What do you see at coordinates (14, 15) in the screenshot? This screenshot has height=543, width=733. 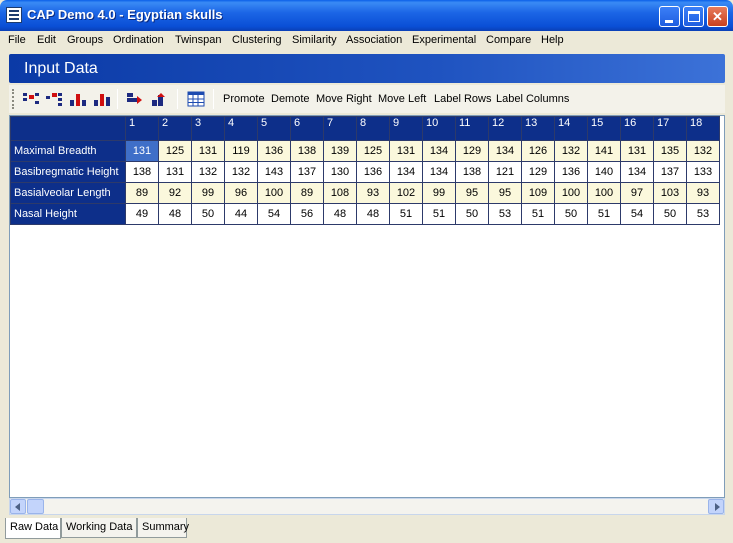 I see `app-icon` at bounding box center [14, 15].